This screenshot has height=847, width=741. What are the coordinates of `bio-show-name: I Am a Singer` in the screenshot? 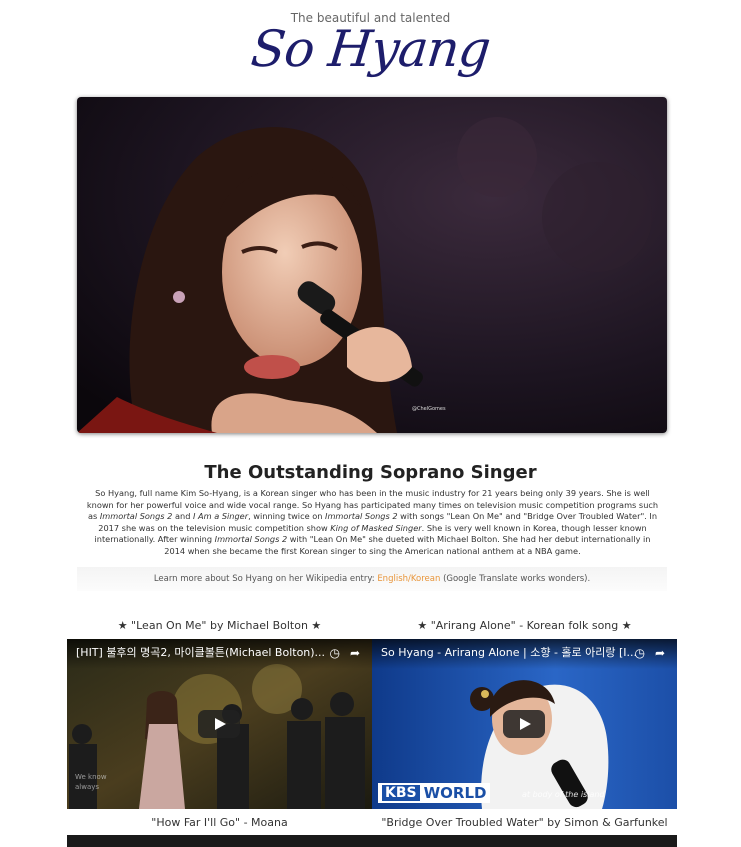 It's located at (221, 516).